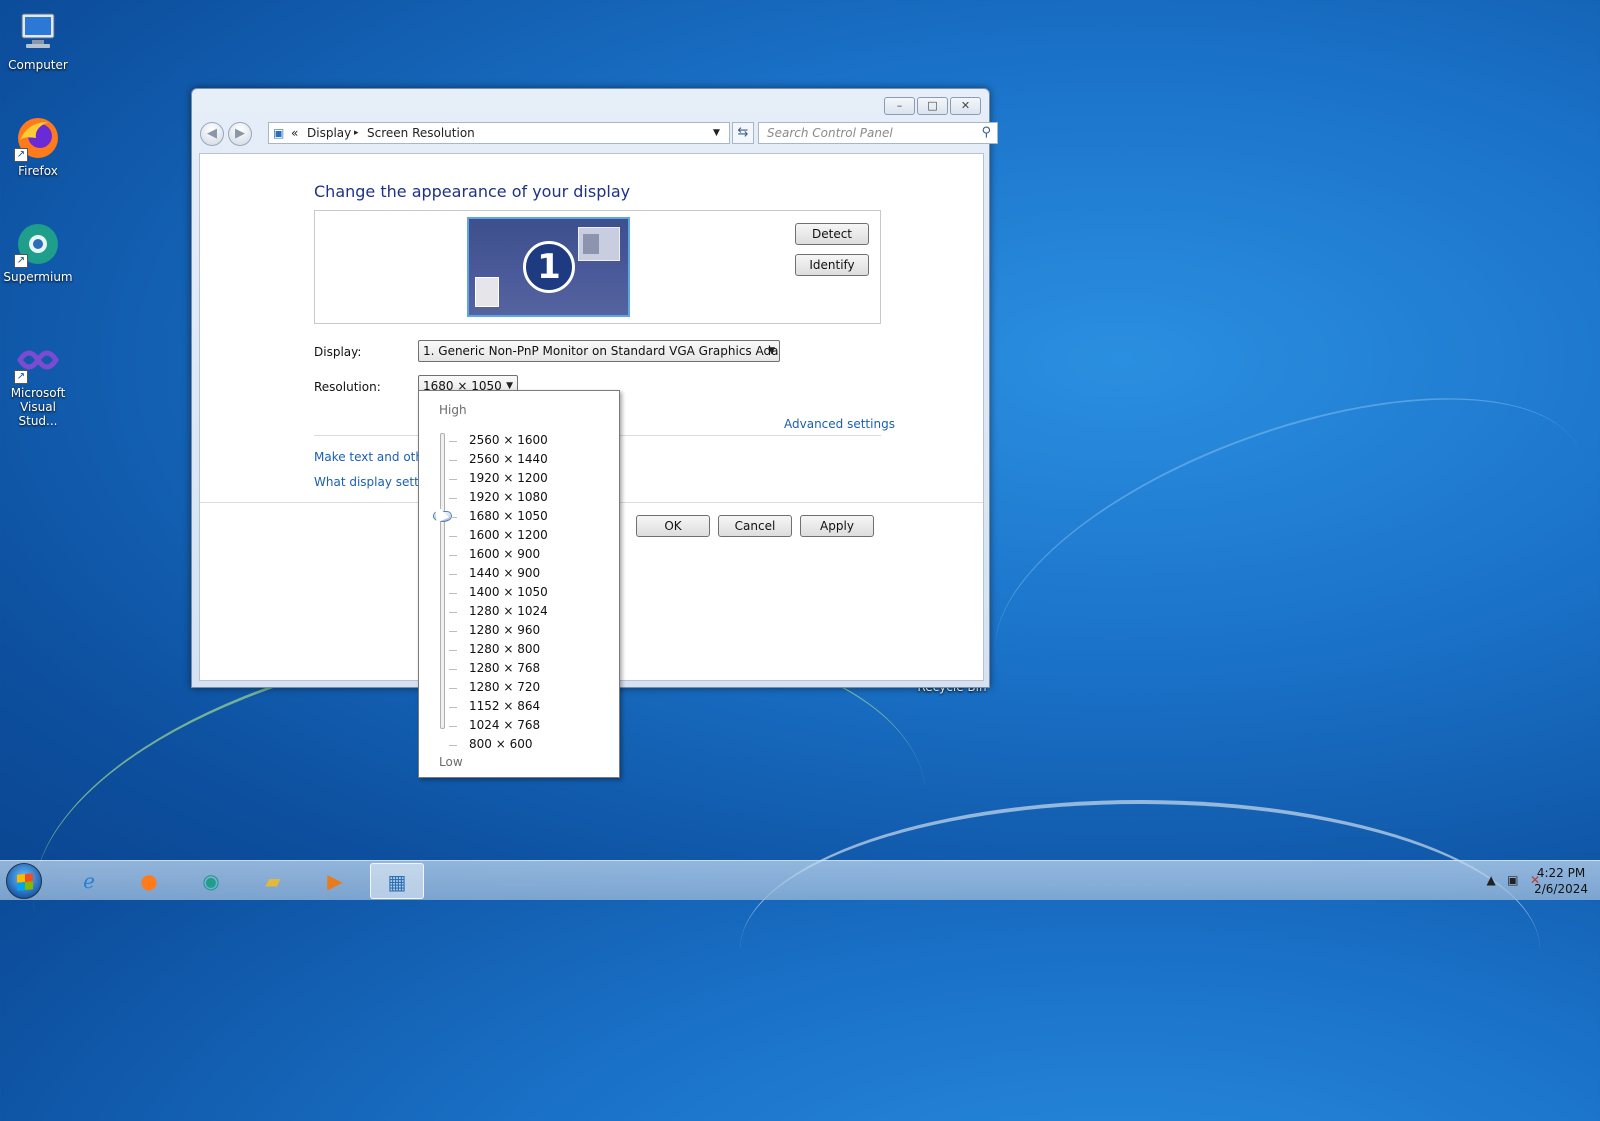 This screenshot has height=1121, width=1600. What do you see at coordinates (504, 725) in the screenshot?
I see `resolution-option: 1024 × 768` at bounding box center [504, 725].